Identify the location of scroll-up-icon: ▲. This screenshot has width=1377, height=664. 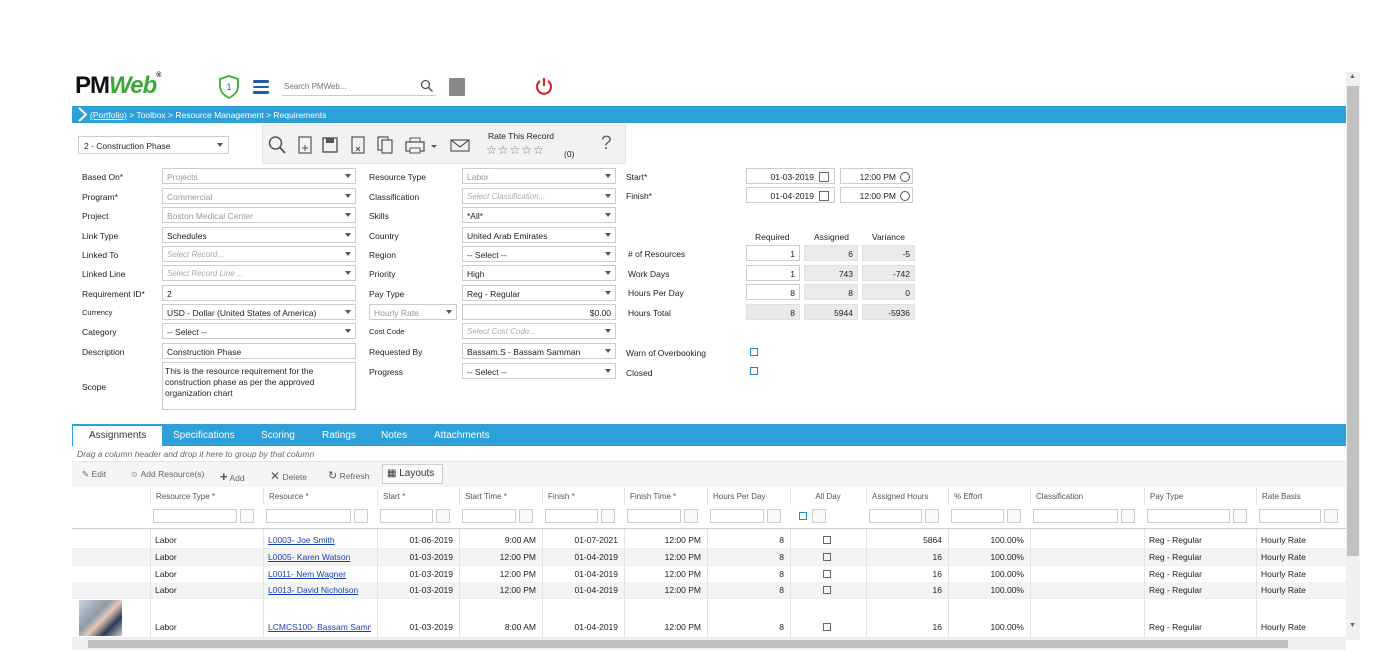
(1352, 76).